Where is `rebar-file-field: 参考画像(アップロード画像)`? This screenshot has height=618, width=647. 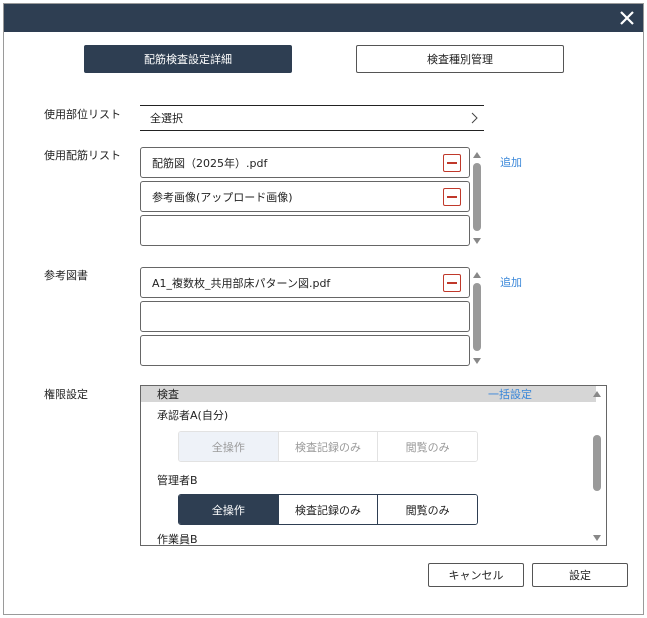 rebar-file-field: 参考画像(アップロード画像) is located at coordinates (305, 196).